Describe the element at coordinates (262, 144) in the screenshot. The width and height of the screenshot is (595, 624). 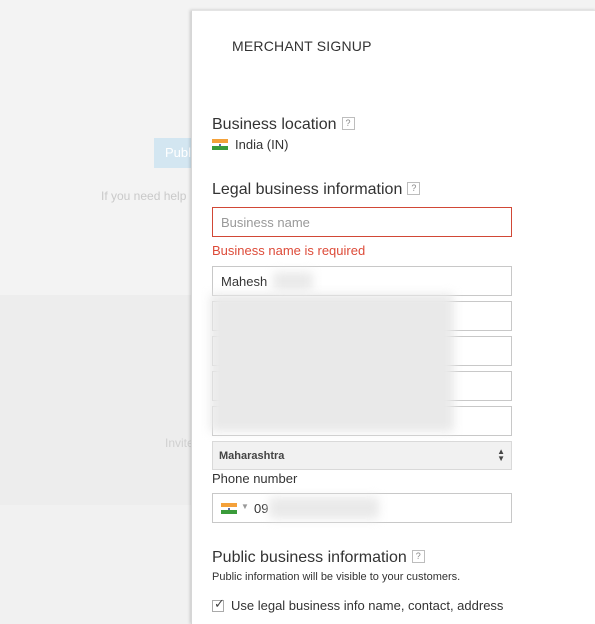
I see `country-label: India (IN)` at that location.